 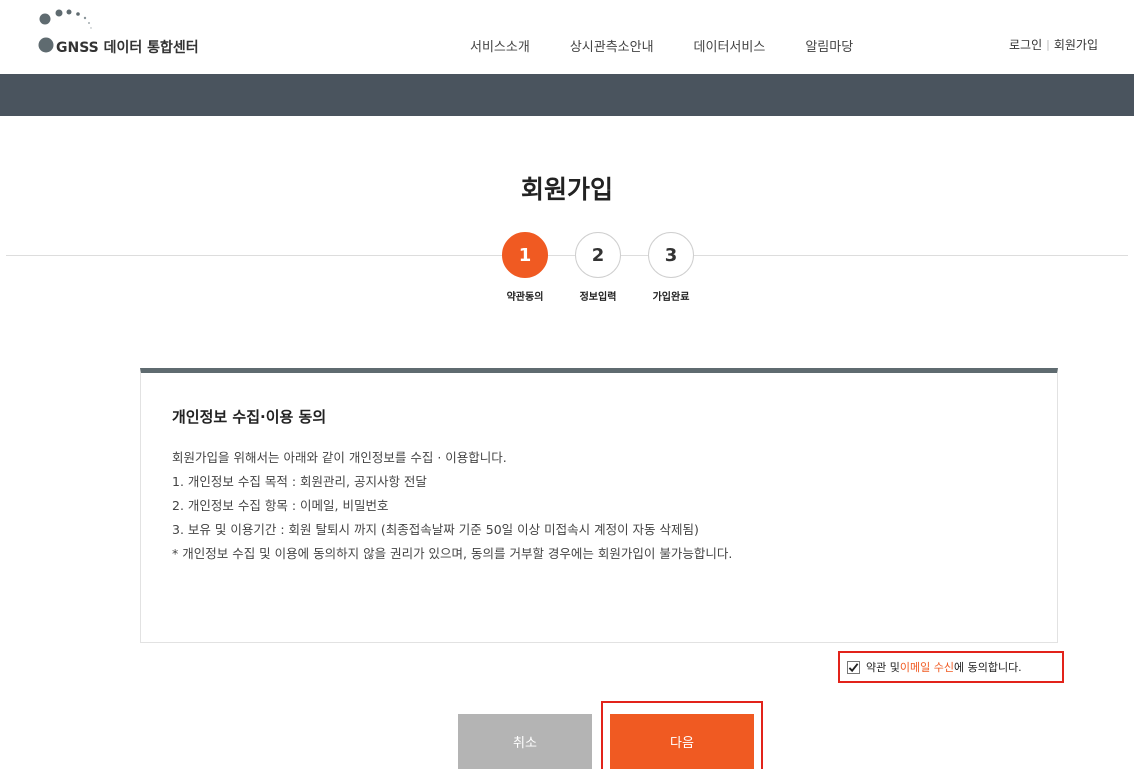 What do you see at coordinates (127, 48) in the screenshot?
I see `logo-text: GNSS 데이터 통합센터` at bounding box center [127, 48].